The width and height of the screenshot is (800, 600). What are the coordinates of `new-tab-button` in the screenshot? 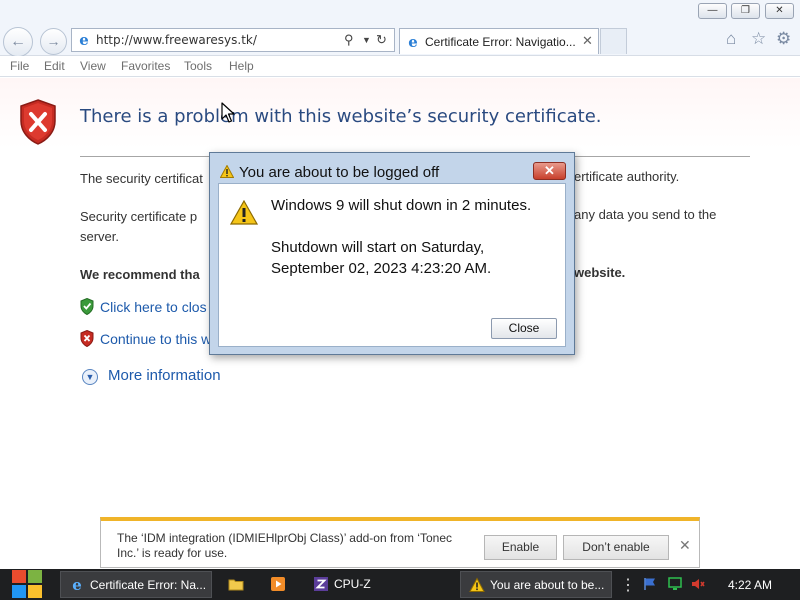 It's located at (613, 41).